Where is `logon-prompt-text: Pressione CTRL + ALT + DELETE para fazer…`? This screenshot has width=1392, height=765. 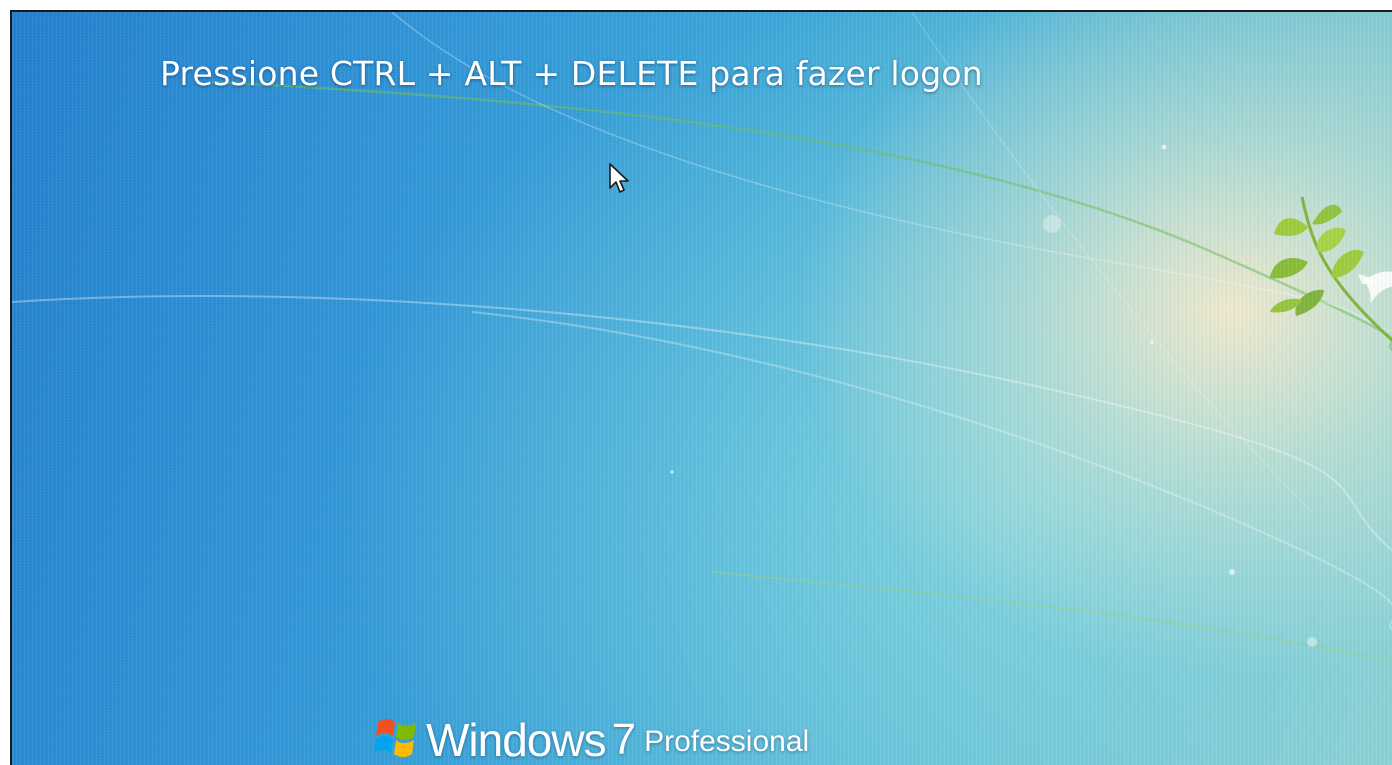
logon-prompt-text: Pressione CTRL + ALT + DELETE para fazer… is located at coordinates (571, 73).